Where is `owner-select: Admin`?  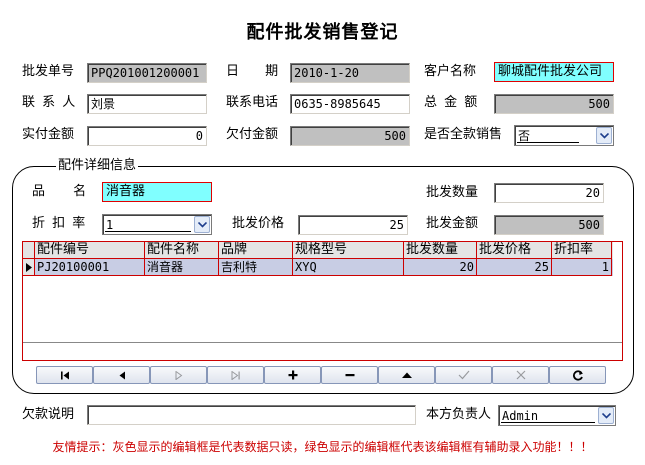 owner-select: Admin is located at coordinates (557, 415).